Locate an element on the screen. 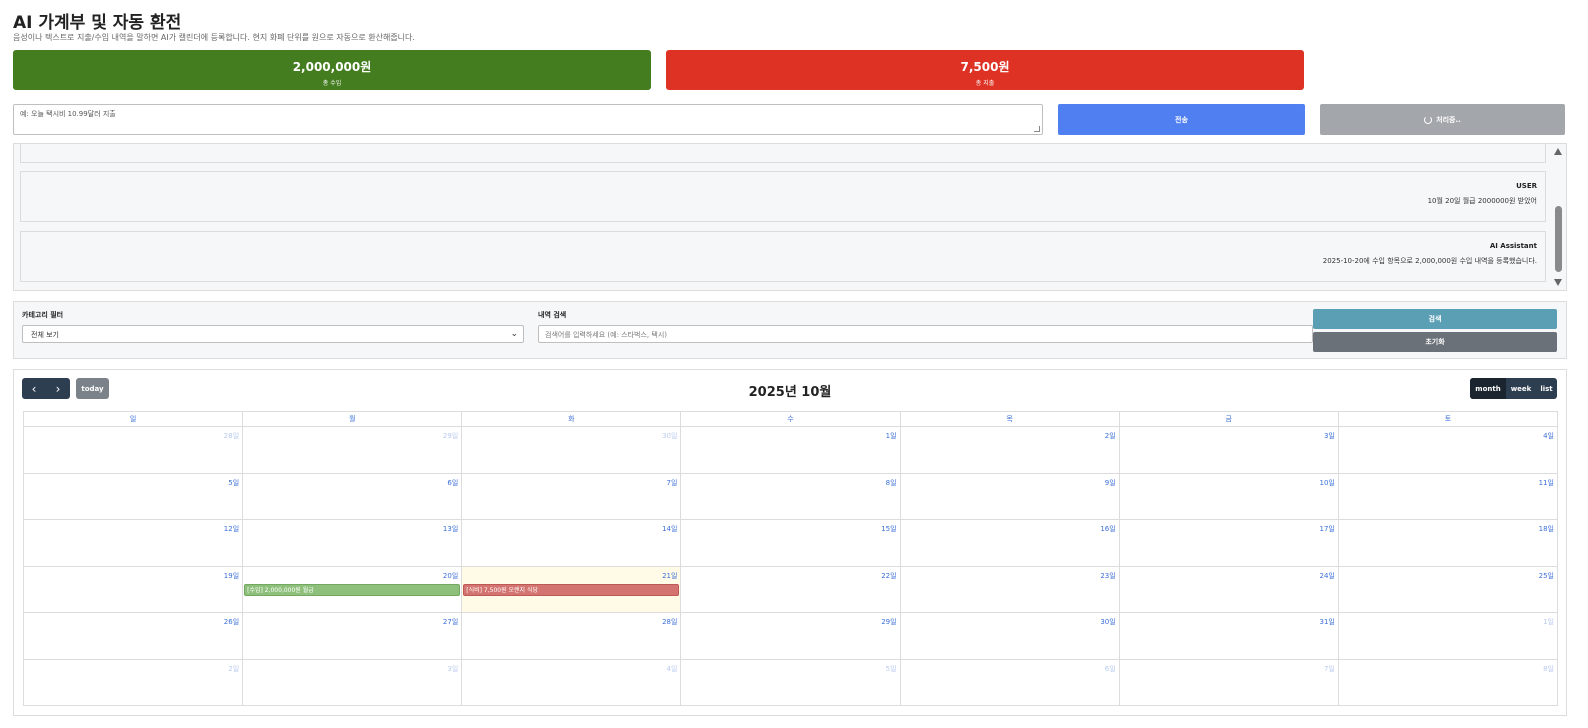  calendar-day: 17일 is located at coordinates (1229, 543).